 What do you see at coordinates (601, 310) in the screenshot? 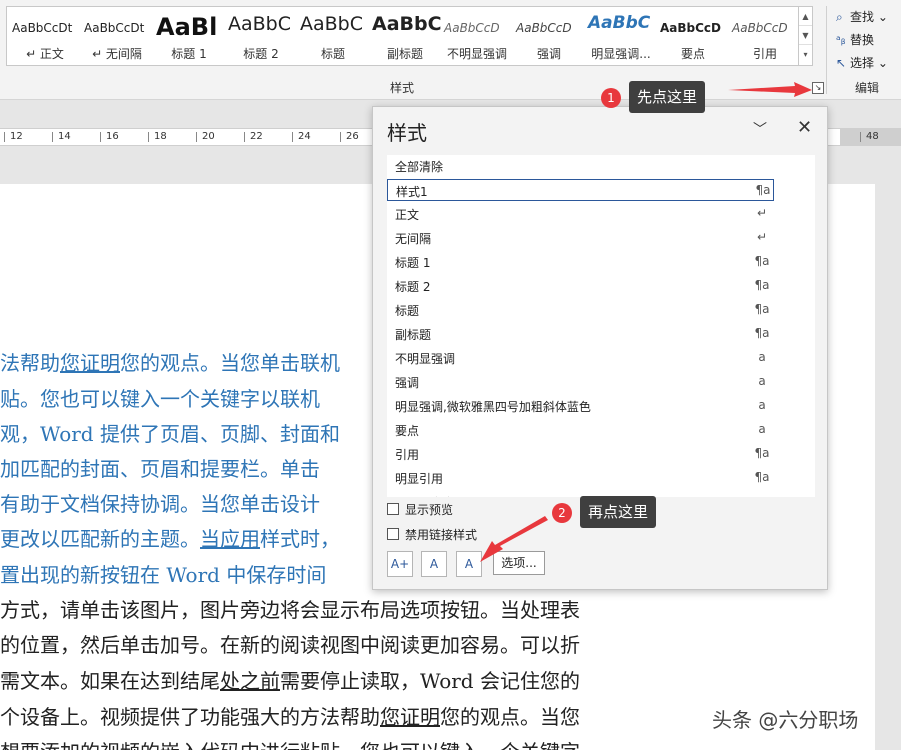
I see `style-list-item: 标题 ¶a` at bounding box center [601, 310].